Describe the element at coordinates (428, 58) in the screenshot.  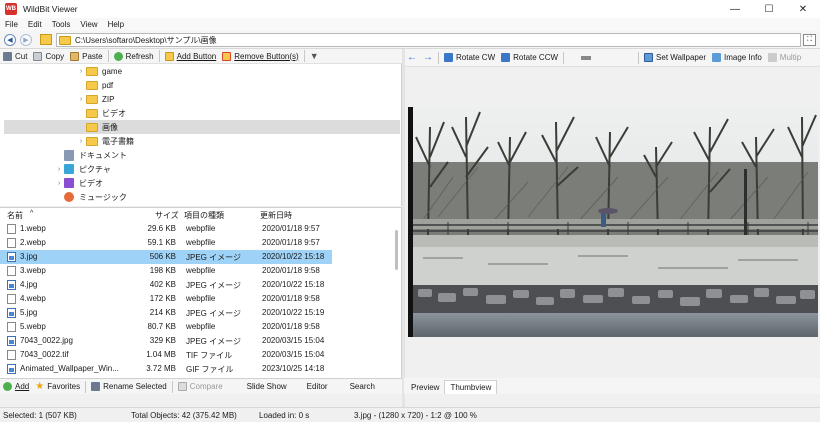
I see `next-image-icon: →` at that location.